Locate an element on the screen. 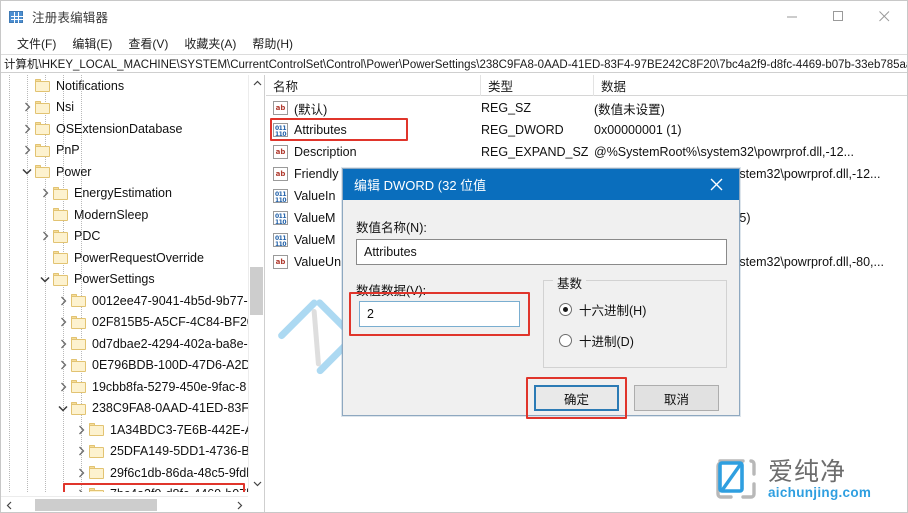  tree-item-pdc: PDC is located at coordinates (124, 237).